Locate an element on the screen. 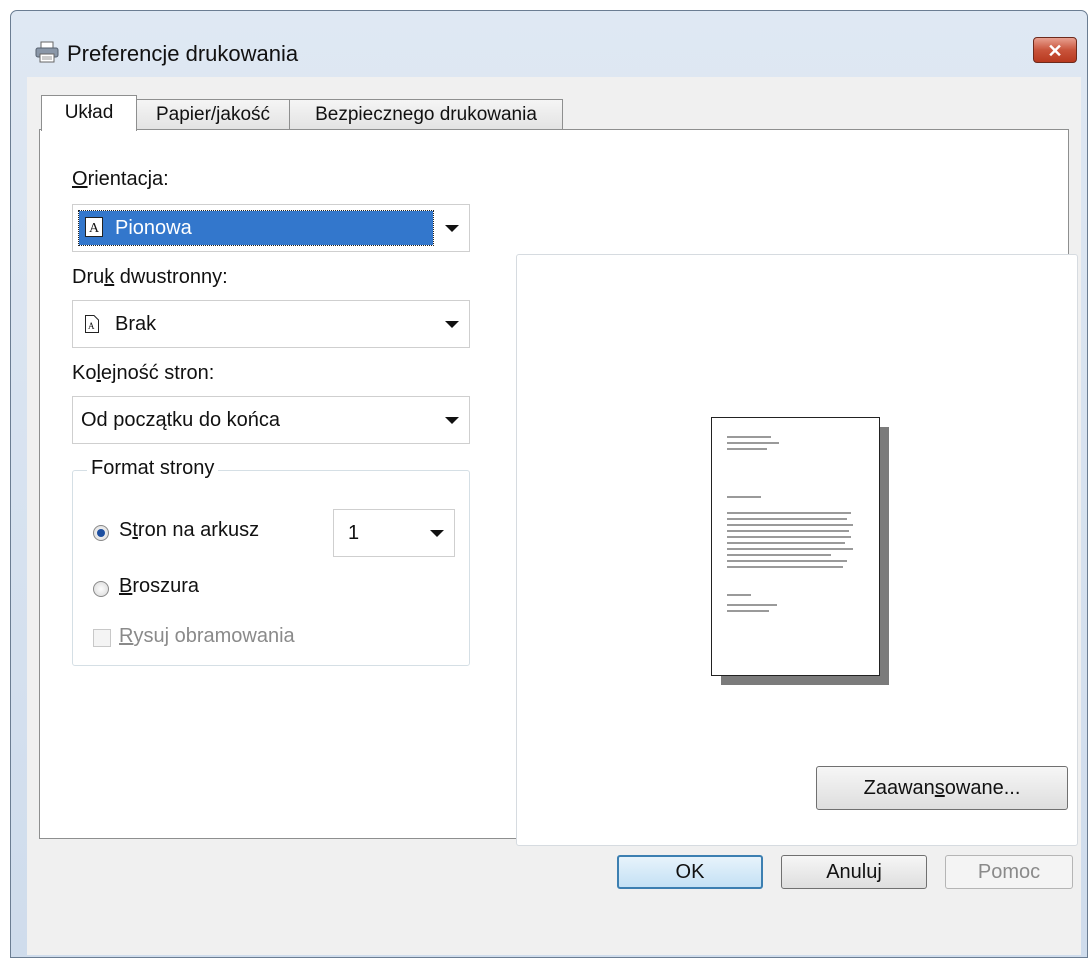 The width and height of the screenshot is (1090, 963). printer-icon is located at coordinates (47, 52).